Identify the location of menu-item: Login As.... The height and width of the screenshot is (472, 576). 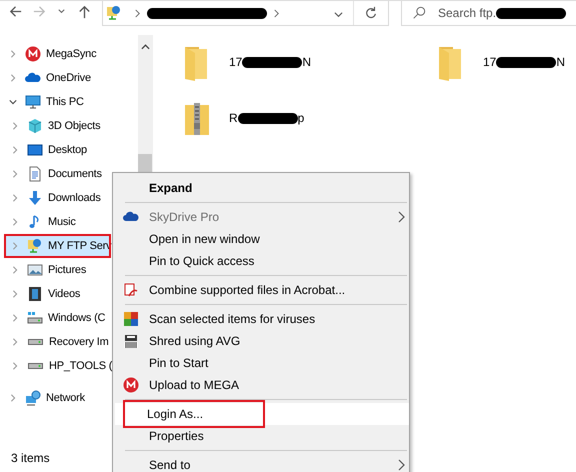
(262, 414).